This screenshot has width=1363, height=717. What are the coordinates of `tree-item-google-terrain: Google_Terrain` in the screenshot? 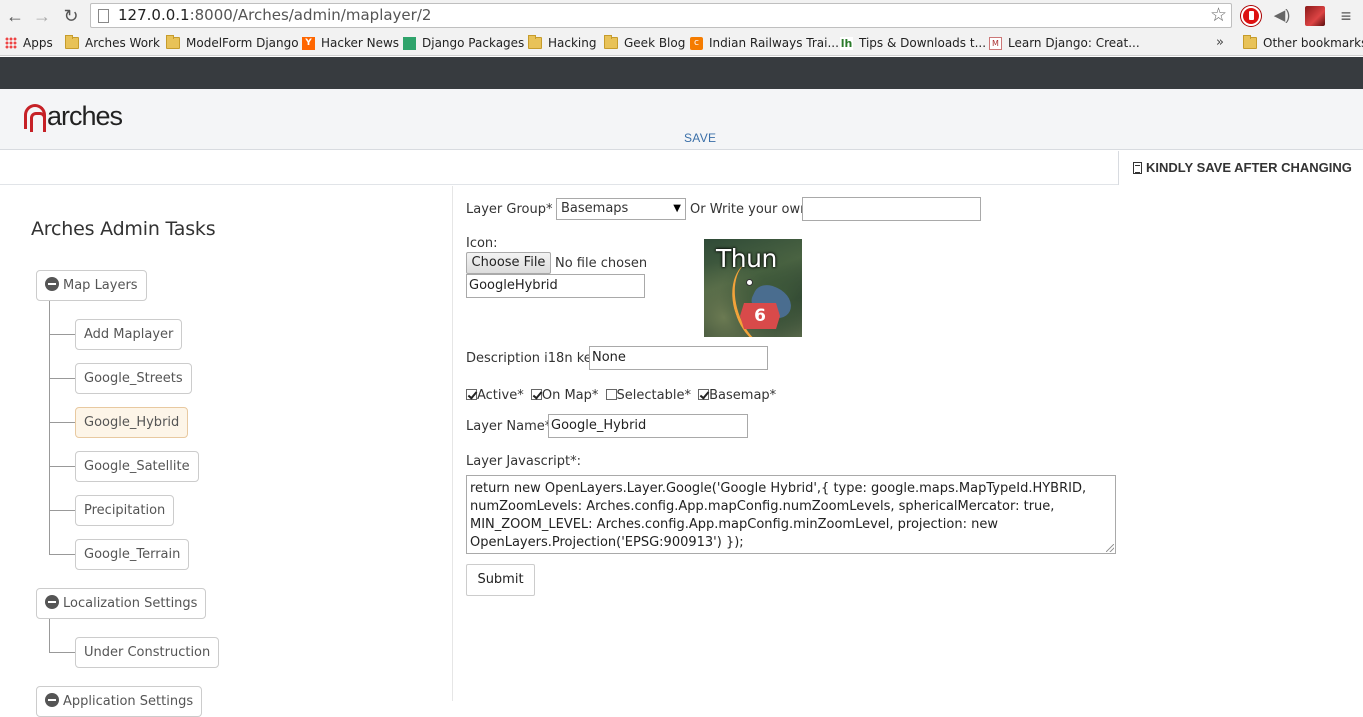 It's located at (132, 554).